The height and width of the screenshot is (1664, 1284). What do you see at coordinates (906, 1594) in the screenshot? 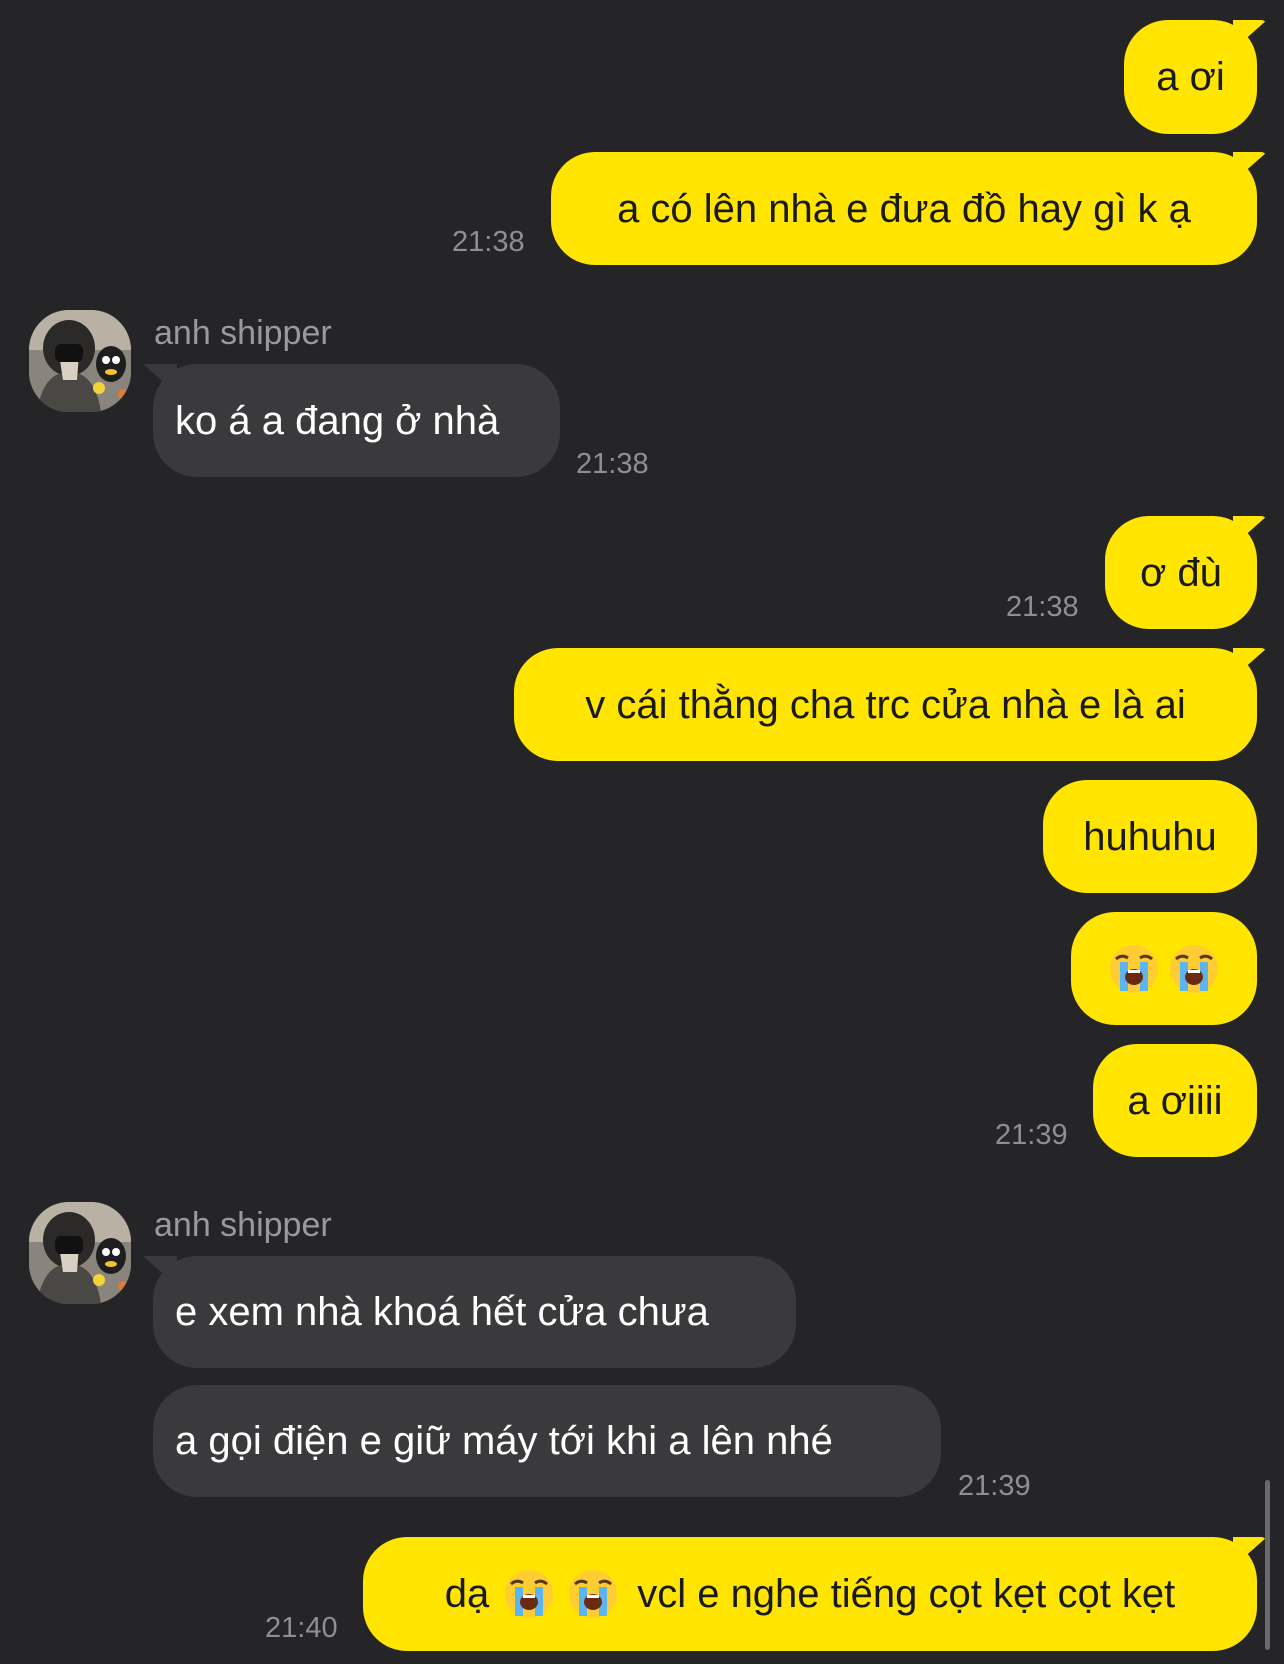
I see `message-text: vcl e nghe tiếng cọt kẹt cọt kẹt` at bounding box center [906, 1594].